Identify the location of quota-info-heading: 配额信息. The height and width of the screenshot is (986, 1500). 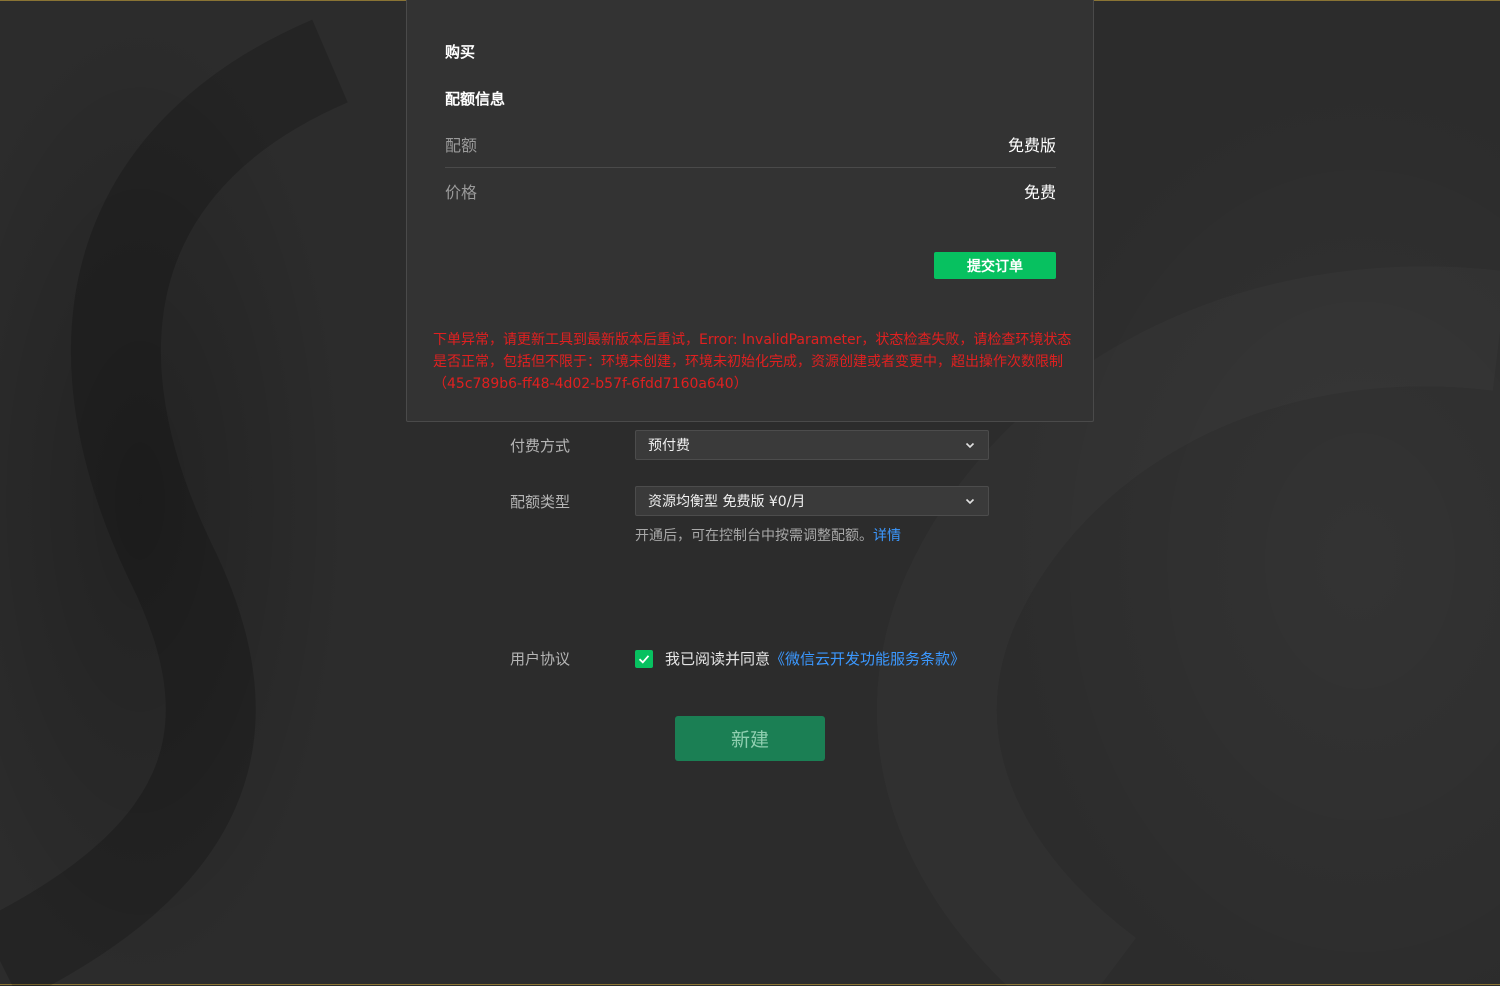
(475, 99).